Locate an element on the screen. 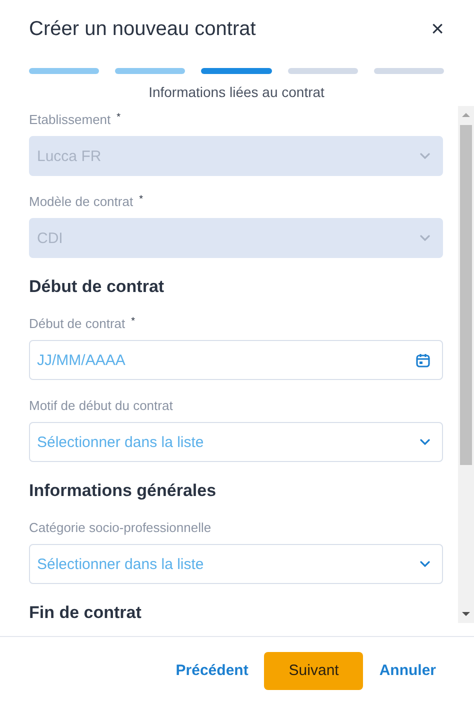  link-button: Précédent is located at coordinates (212, 670).